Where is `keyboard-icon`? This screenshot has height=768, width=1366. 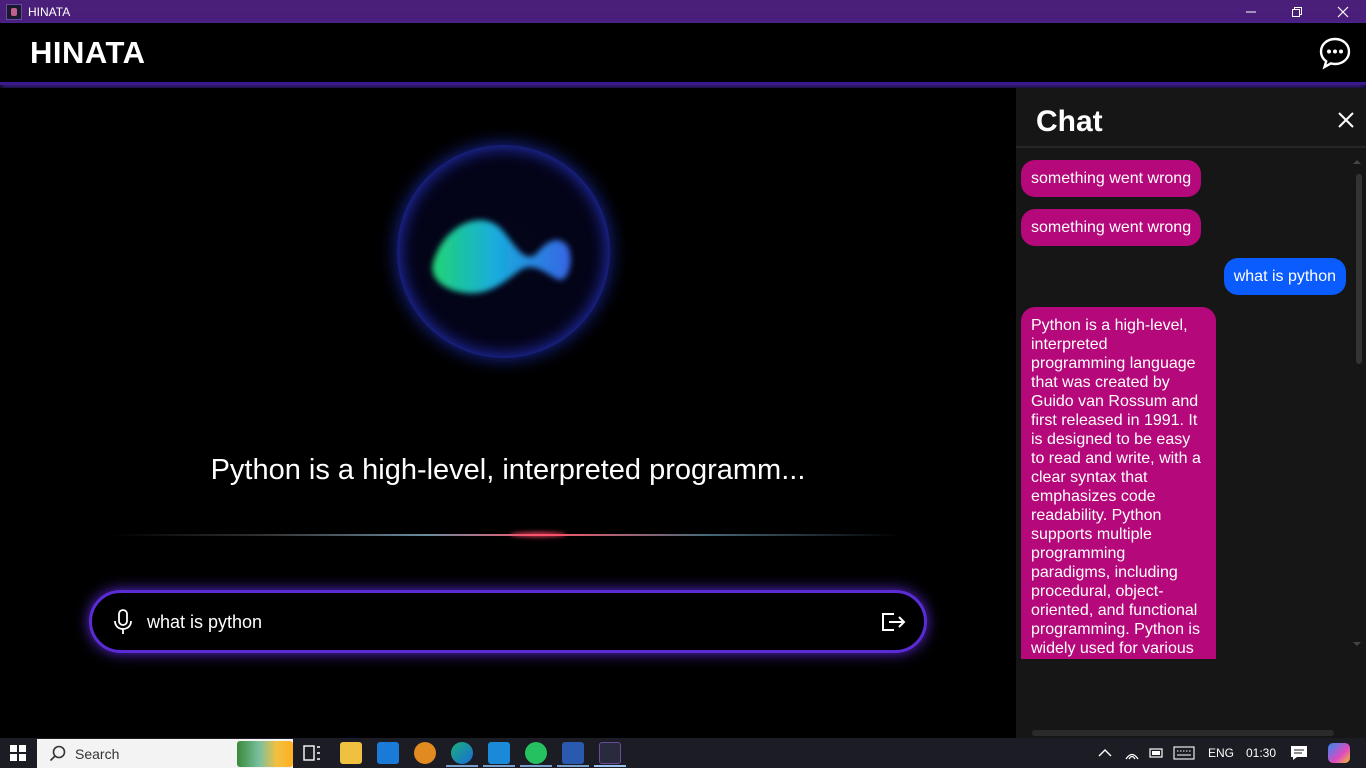 keyboard-icon is located at coordinates (1184, 753).